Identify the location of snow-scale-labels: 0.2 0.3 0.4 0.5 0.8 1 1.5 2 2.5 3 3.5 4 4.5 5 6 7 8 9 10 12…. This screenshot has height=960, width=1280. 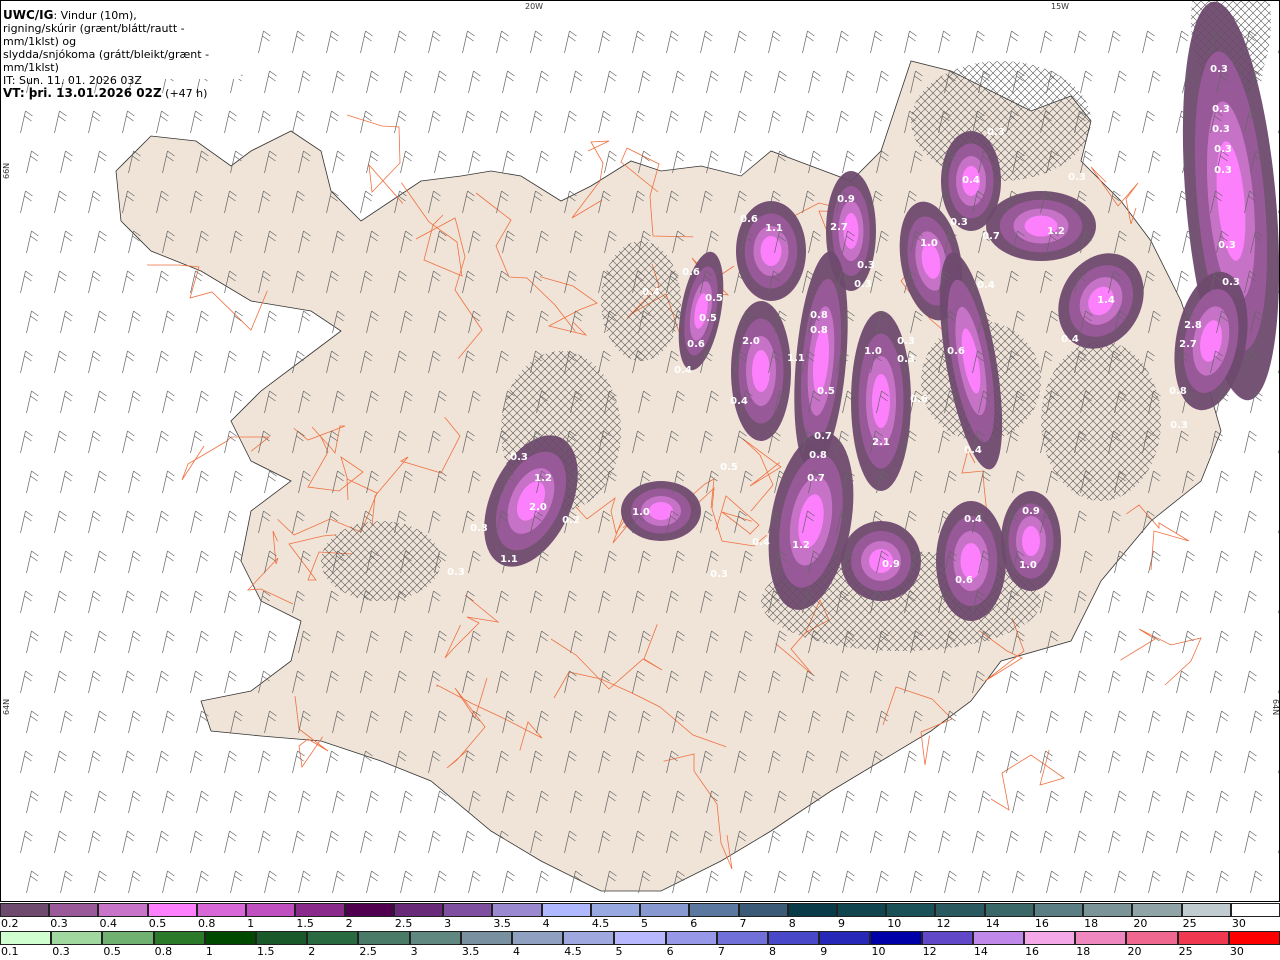
(640, 923).